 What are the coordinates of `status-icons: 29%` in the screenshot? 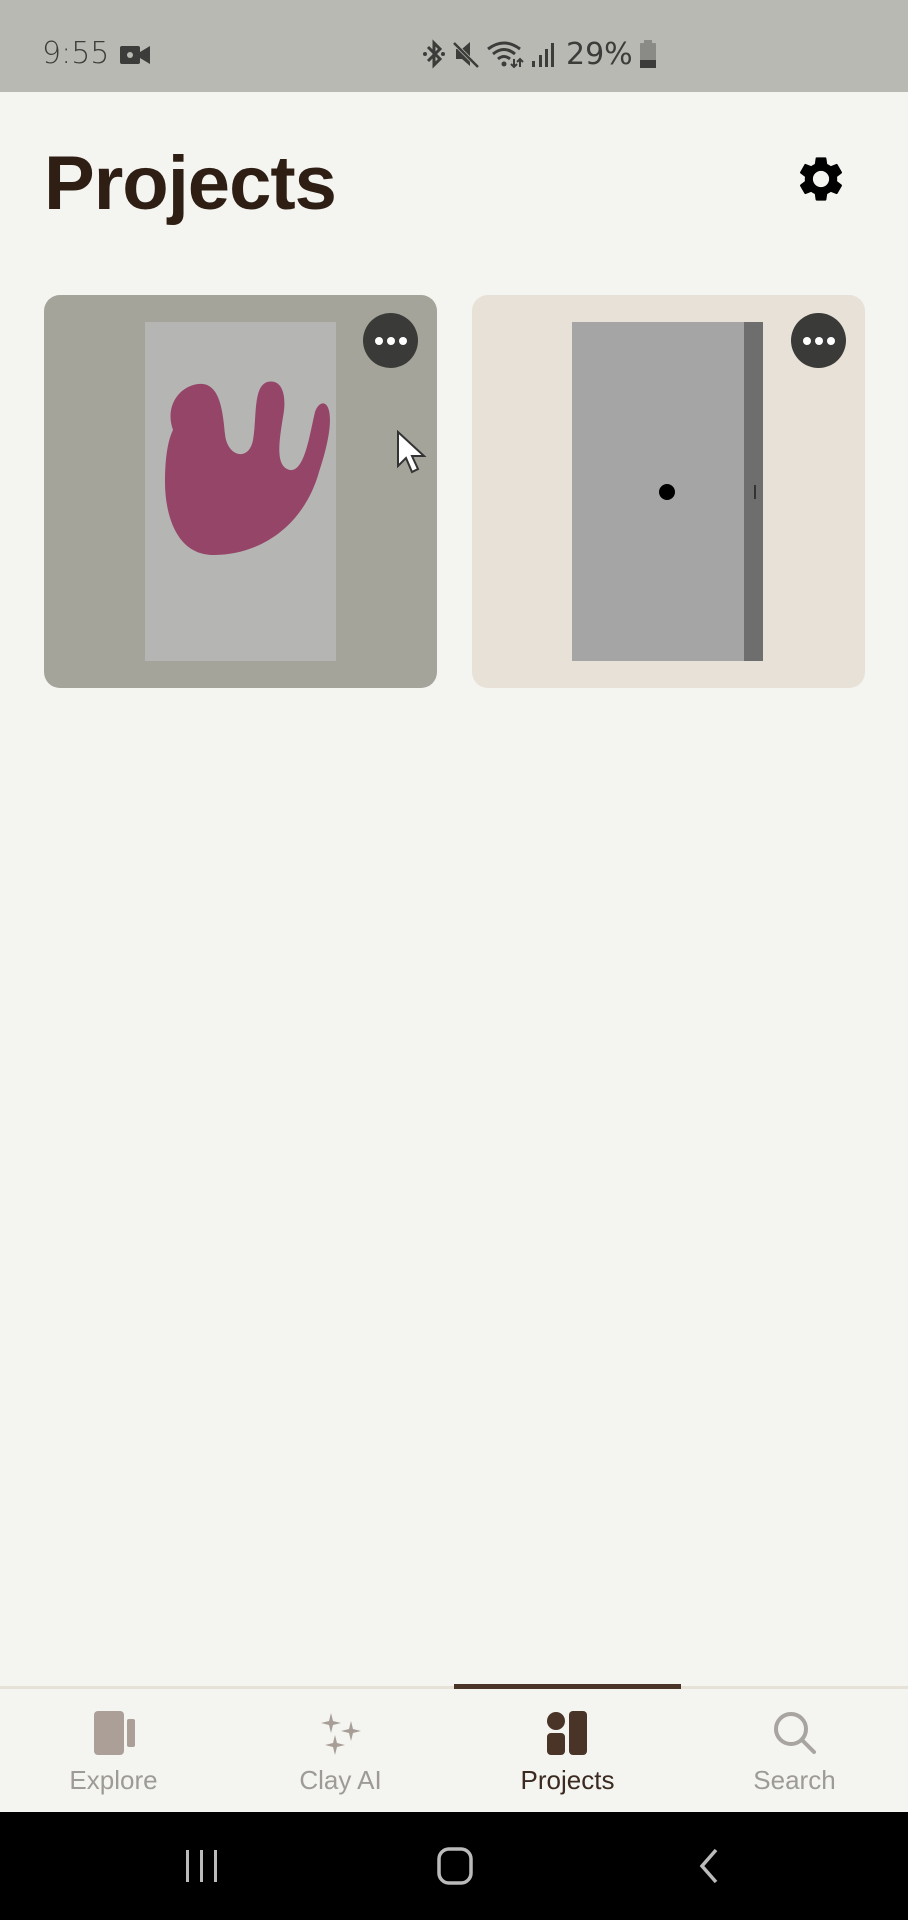 It's located at (539, 54).